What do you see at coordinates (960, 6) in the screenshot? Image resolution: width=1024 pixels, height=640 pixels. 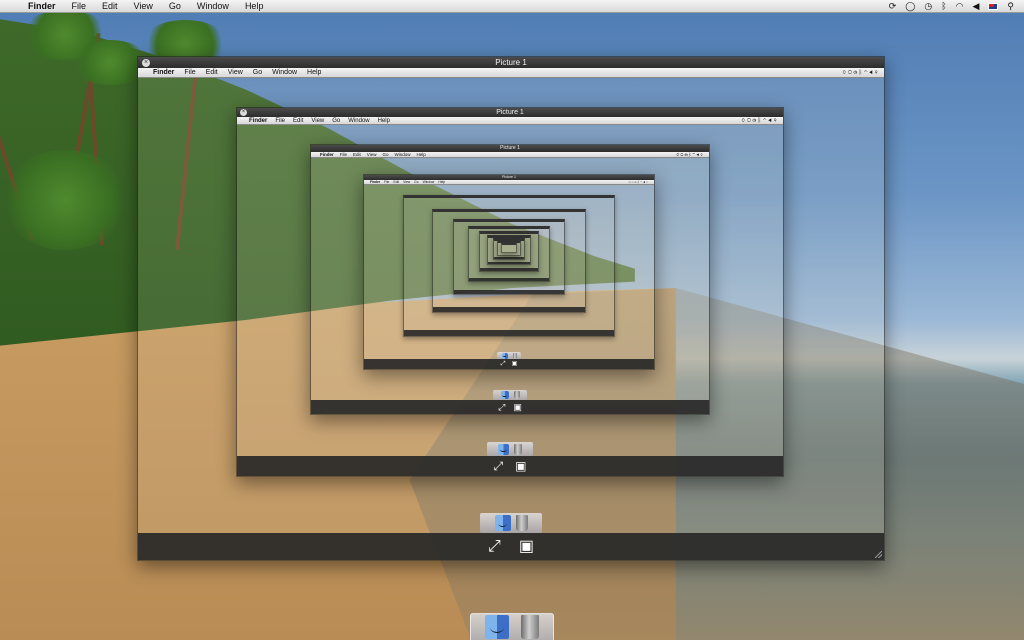 I see `wifi-icon: ◠` at bounding box center [960, 6].